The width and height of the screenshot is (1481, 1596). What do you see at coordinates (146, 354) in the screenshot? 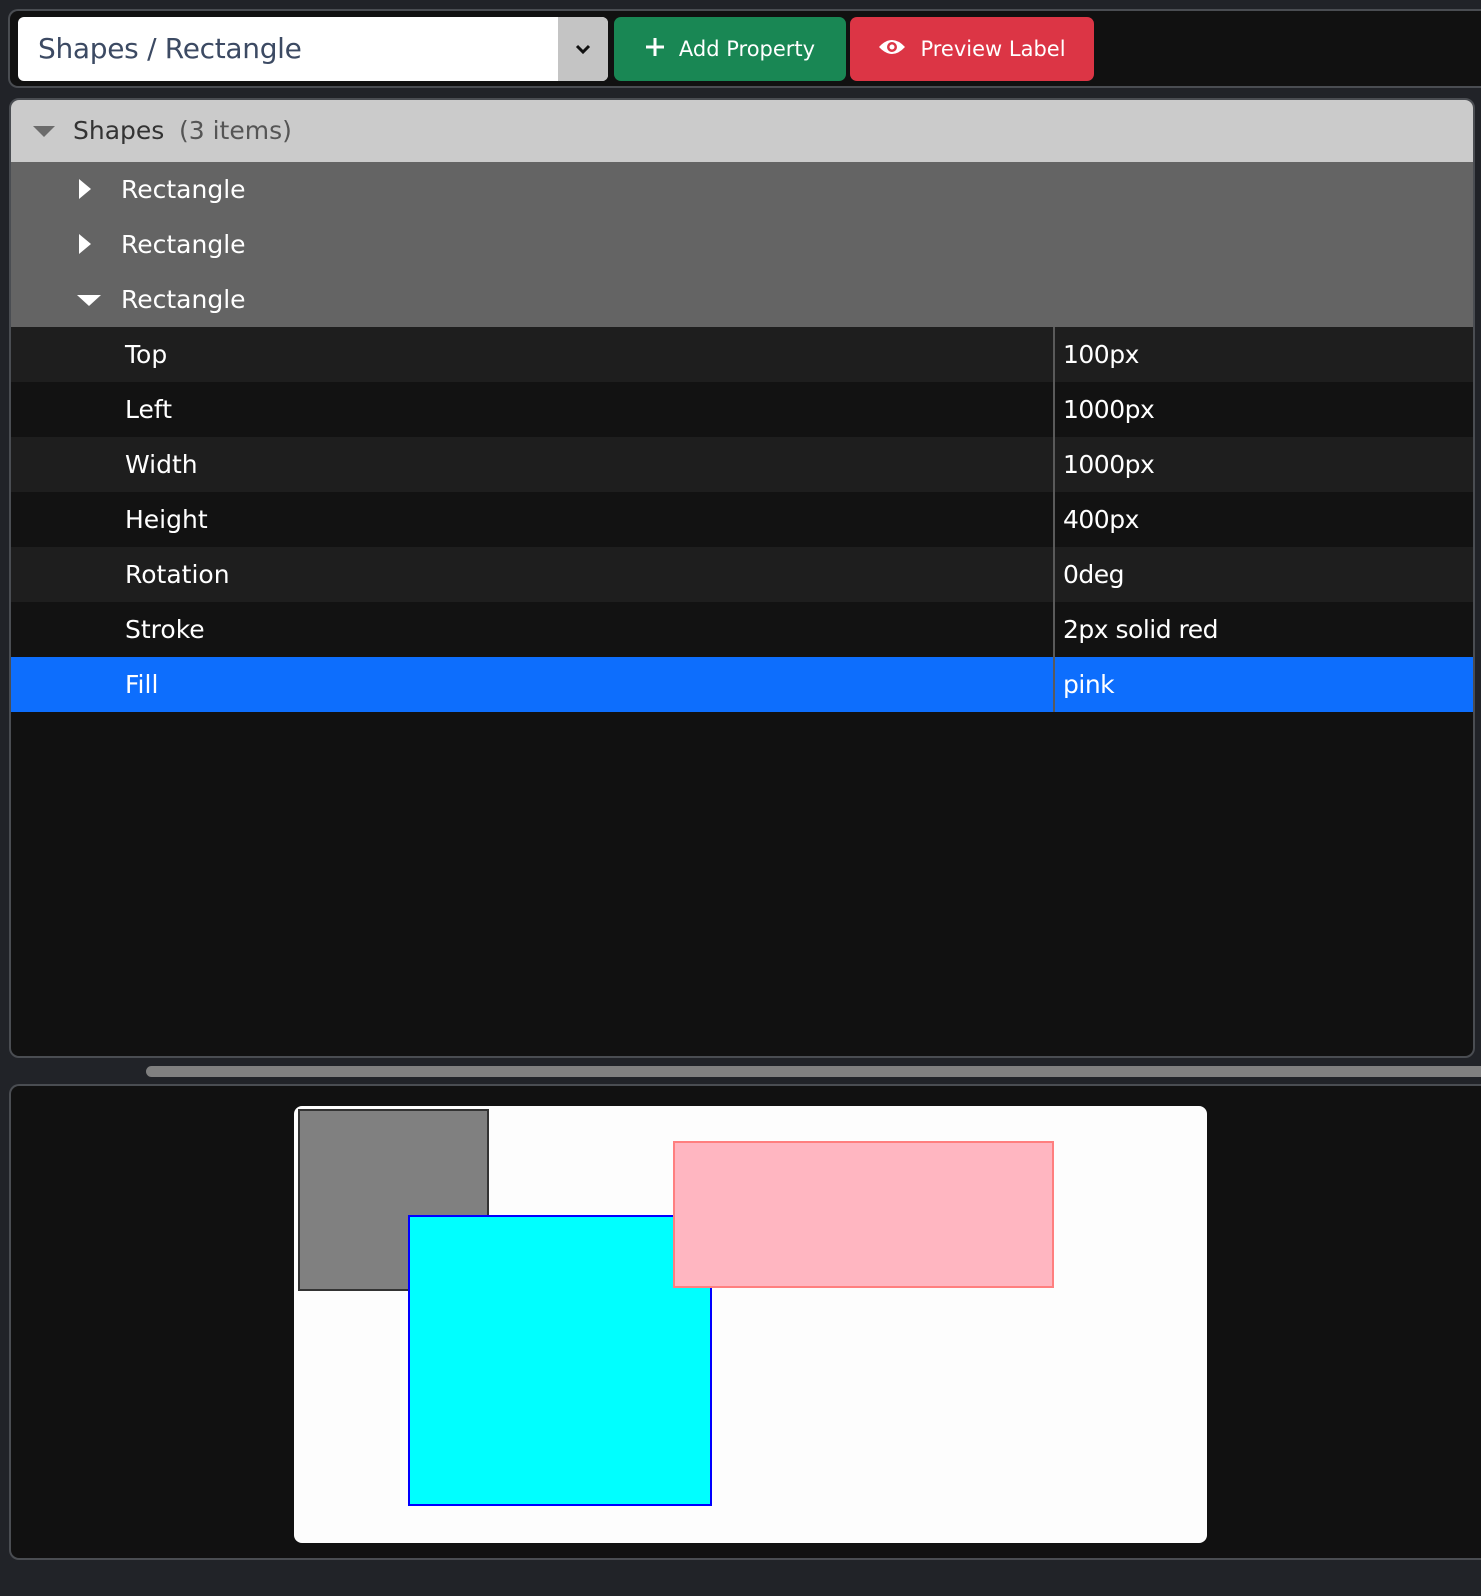
I see `property-key: Top` at bounding box center [146, 354].